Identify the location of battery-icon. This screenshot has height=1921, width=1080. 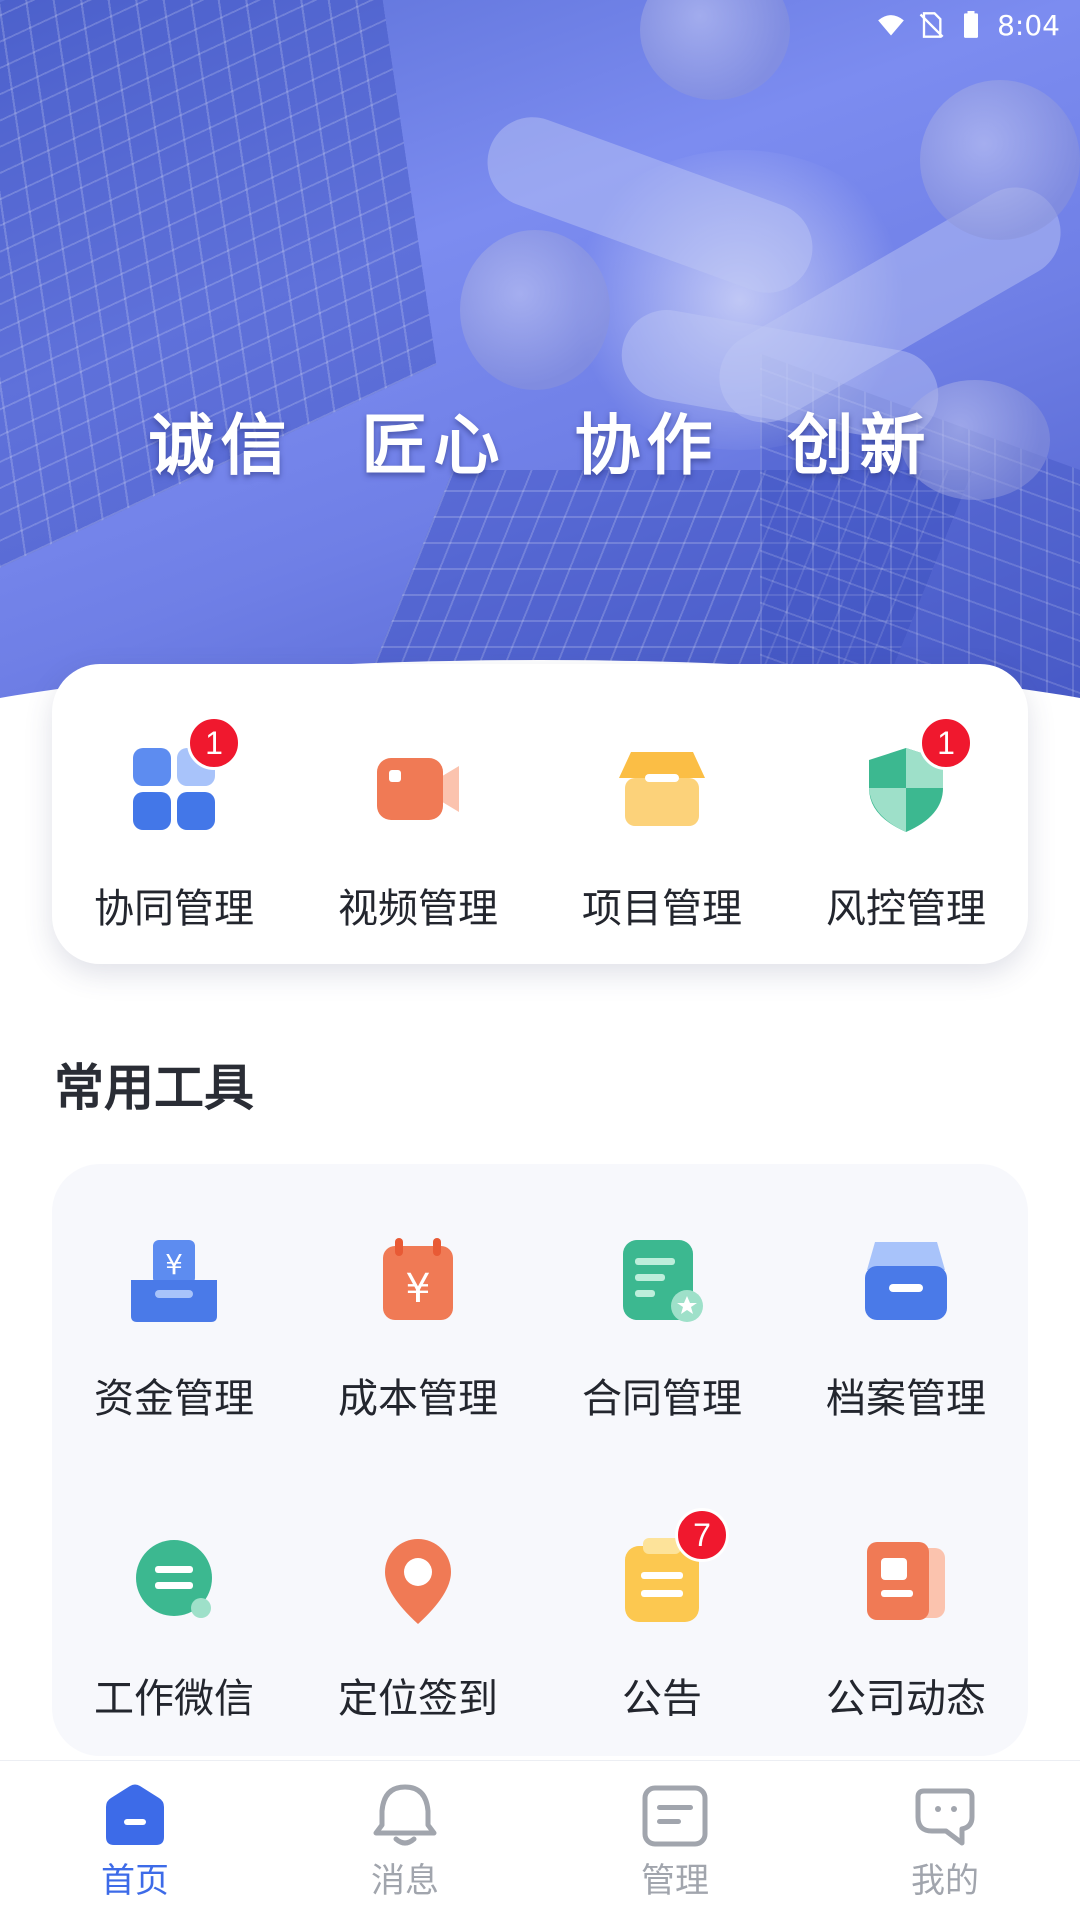
(971, 24).